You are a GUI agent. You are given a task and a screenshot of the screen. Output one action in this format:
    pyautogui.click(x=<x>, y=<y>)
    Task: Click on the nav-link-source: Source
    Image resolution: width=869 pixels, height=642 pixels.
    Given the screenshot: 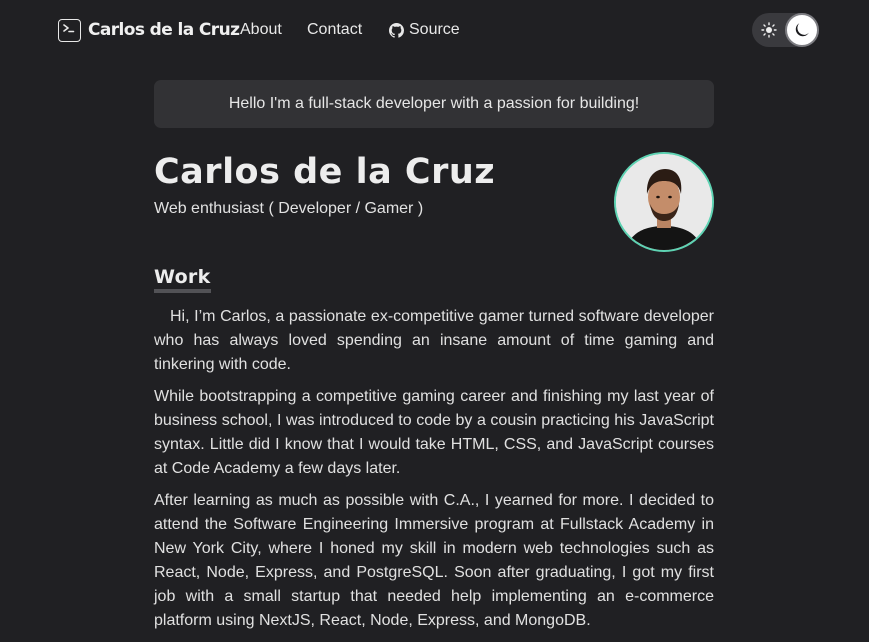 What is the action you would take?
    pyautogui.click(x=424, y=30)
    